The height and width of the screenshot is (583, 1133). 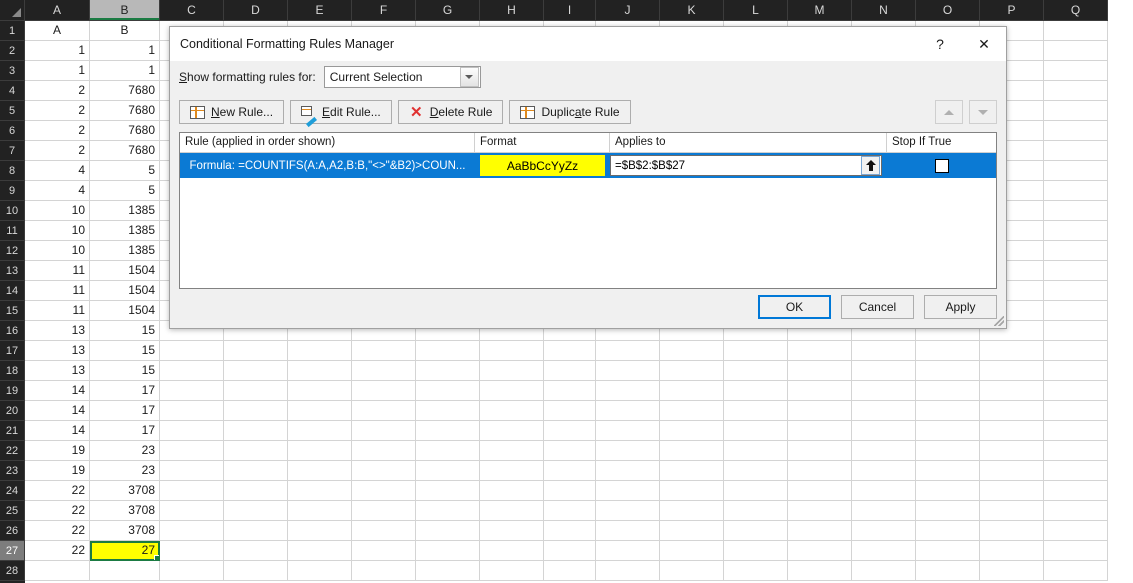 I want to click on row-header-17: 17, so click(x=12, y=351).